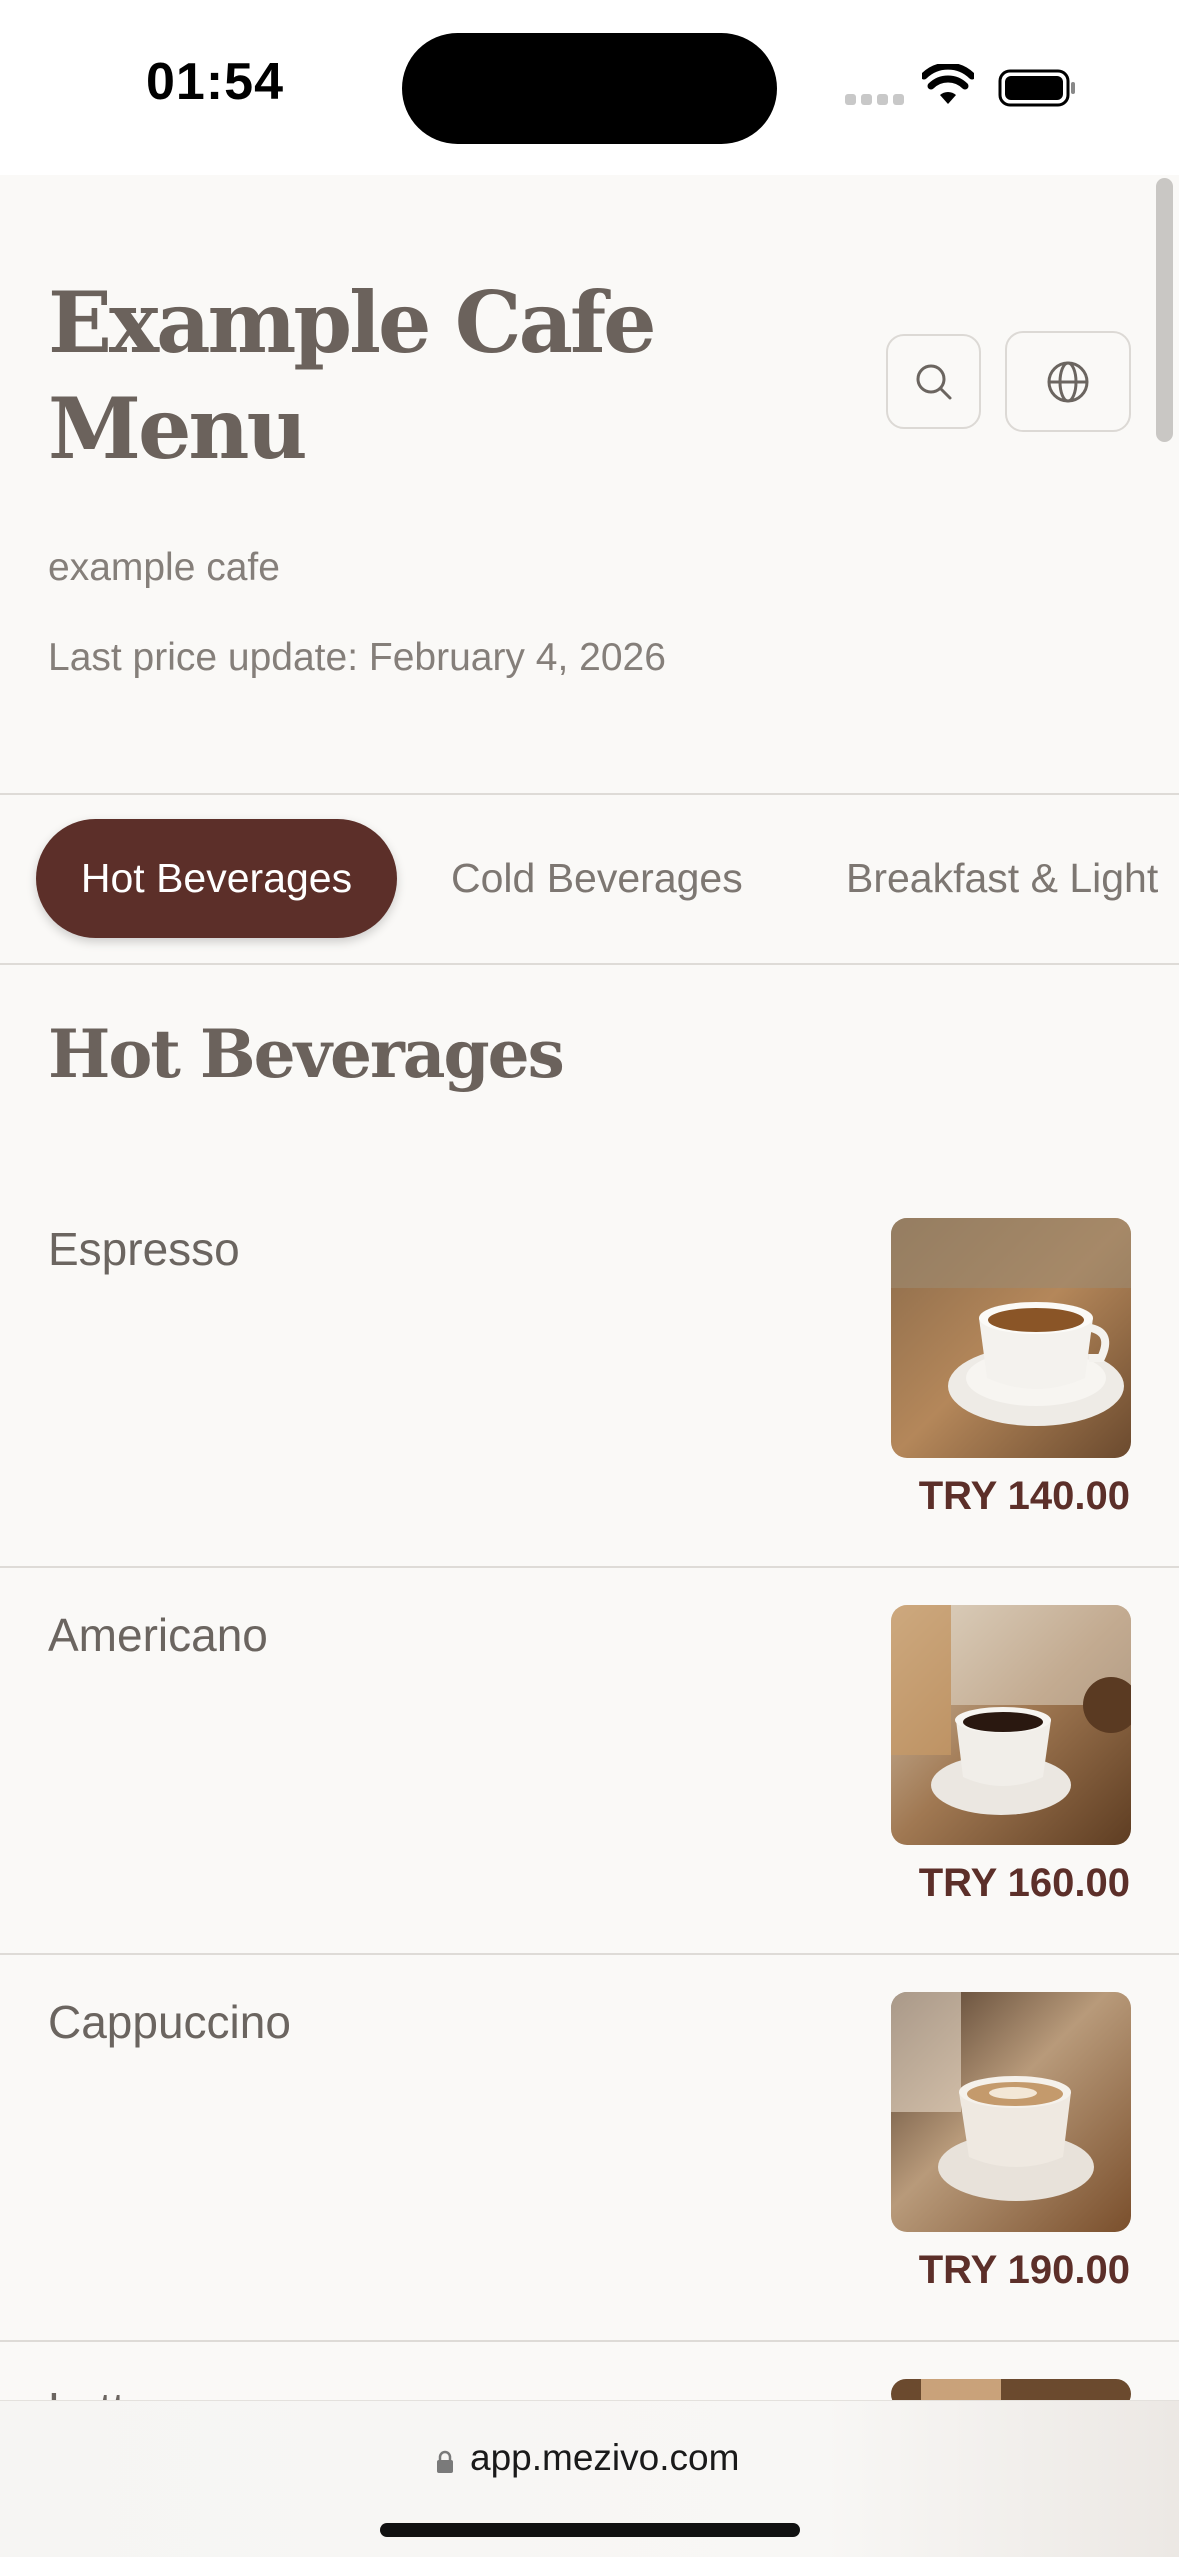  Describe the element at coordinates (215, 82) in the screenshot. I see `status-time: 01:54` at that location.